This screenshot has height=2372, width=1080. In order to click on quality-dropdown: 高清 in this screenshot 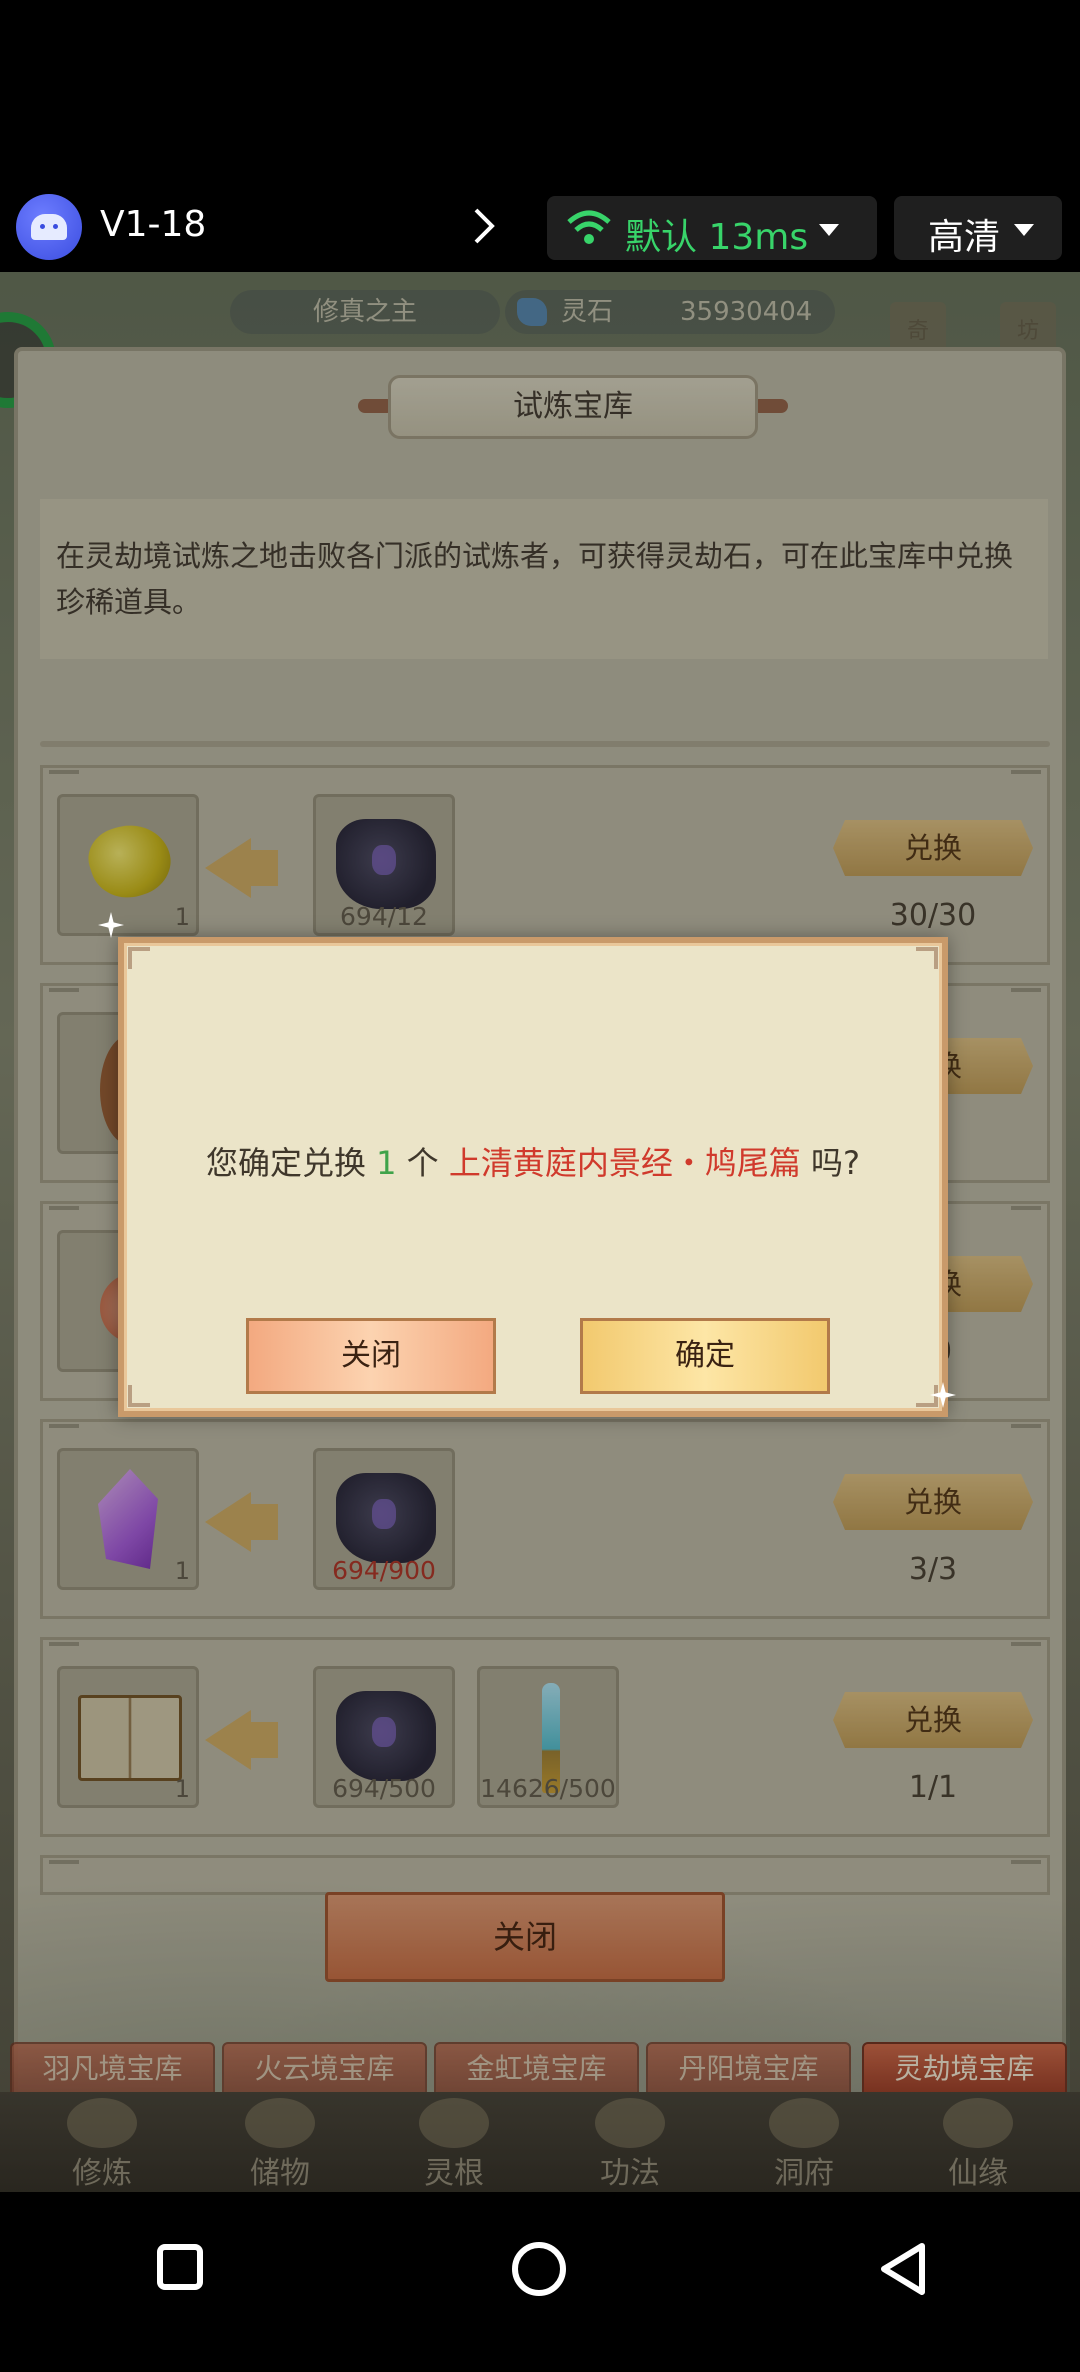, I will do `click(978, 228)`.